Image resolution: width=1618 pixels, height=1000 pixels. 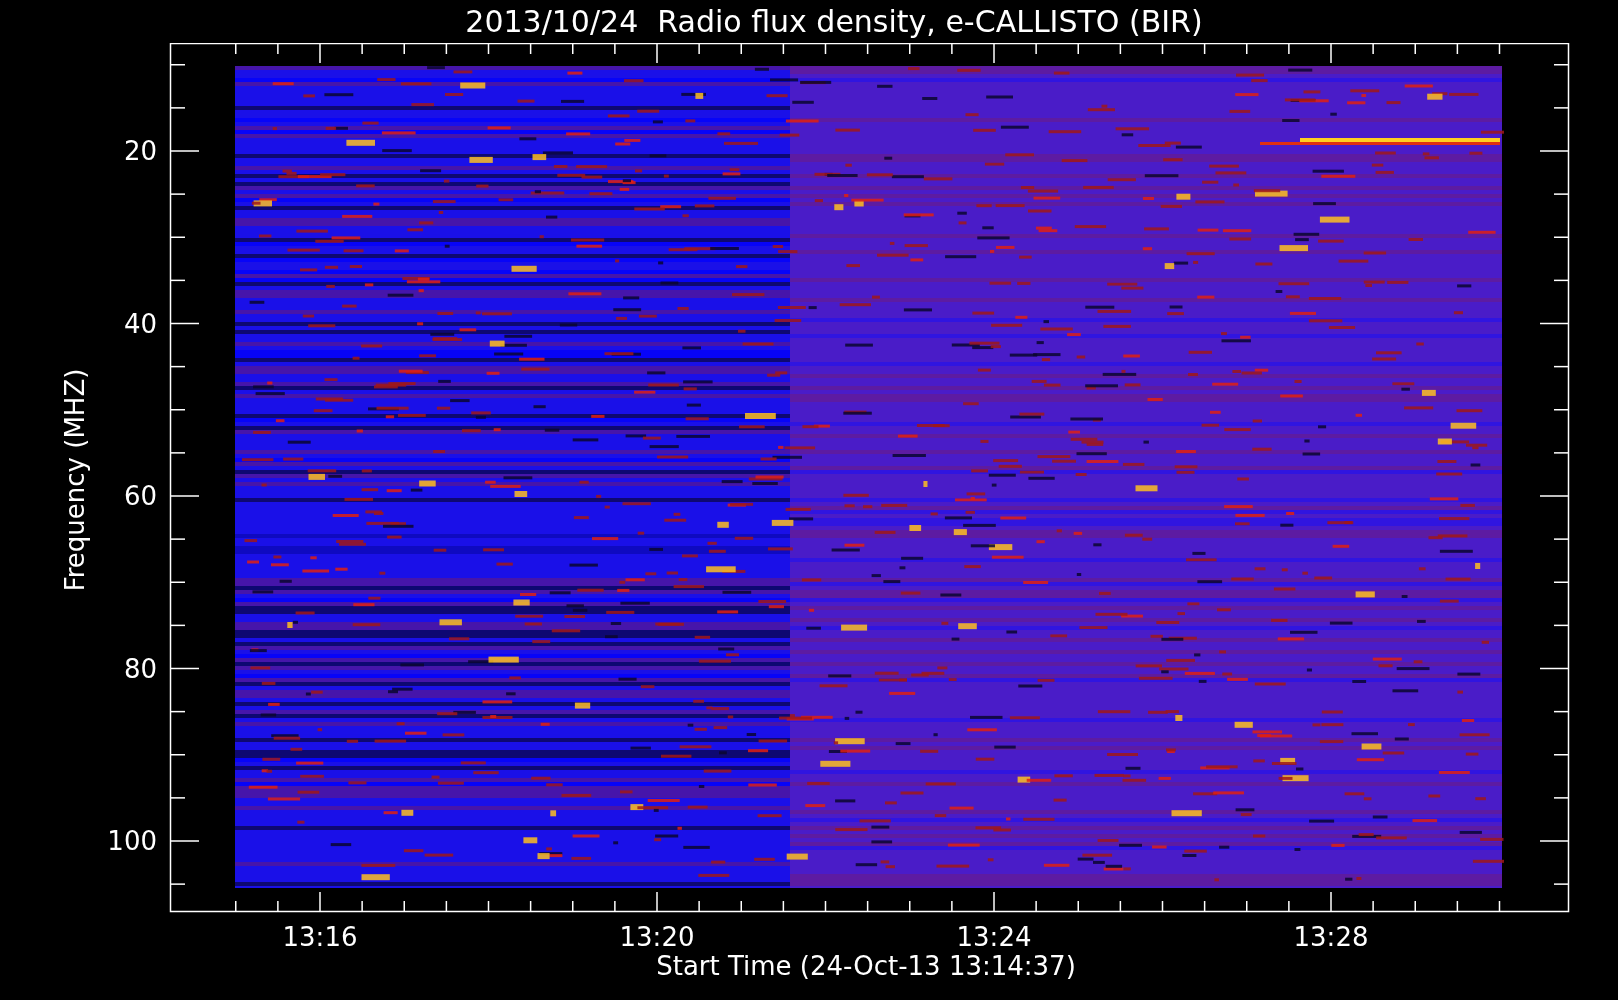 I want to click on tick-label: 13:28, so click(x=1331, y=937).